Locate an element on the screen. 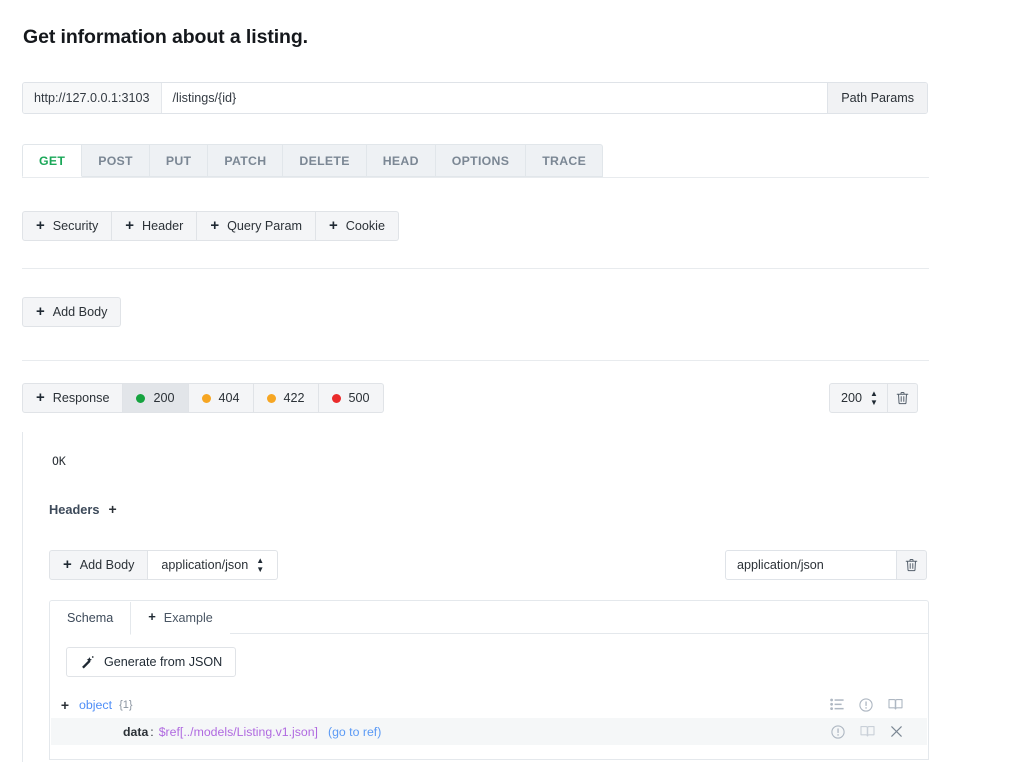 This screenshot has width=1024, height=782. add-cookie-label: Cookie is located at coordinates (365, 226).